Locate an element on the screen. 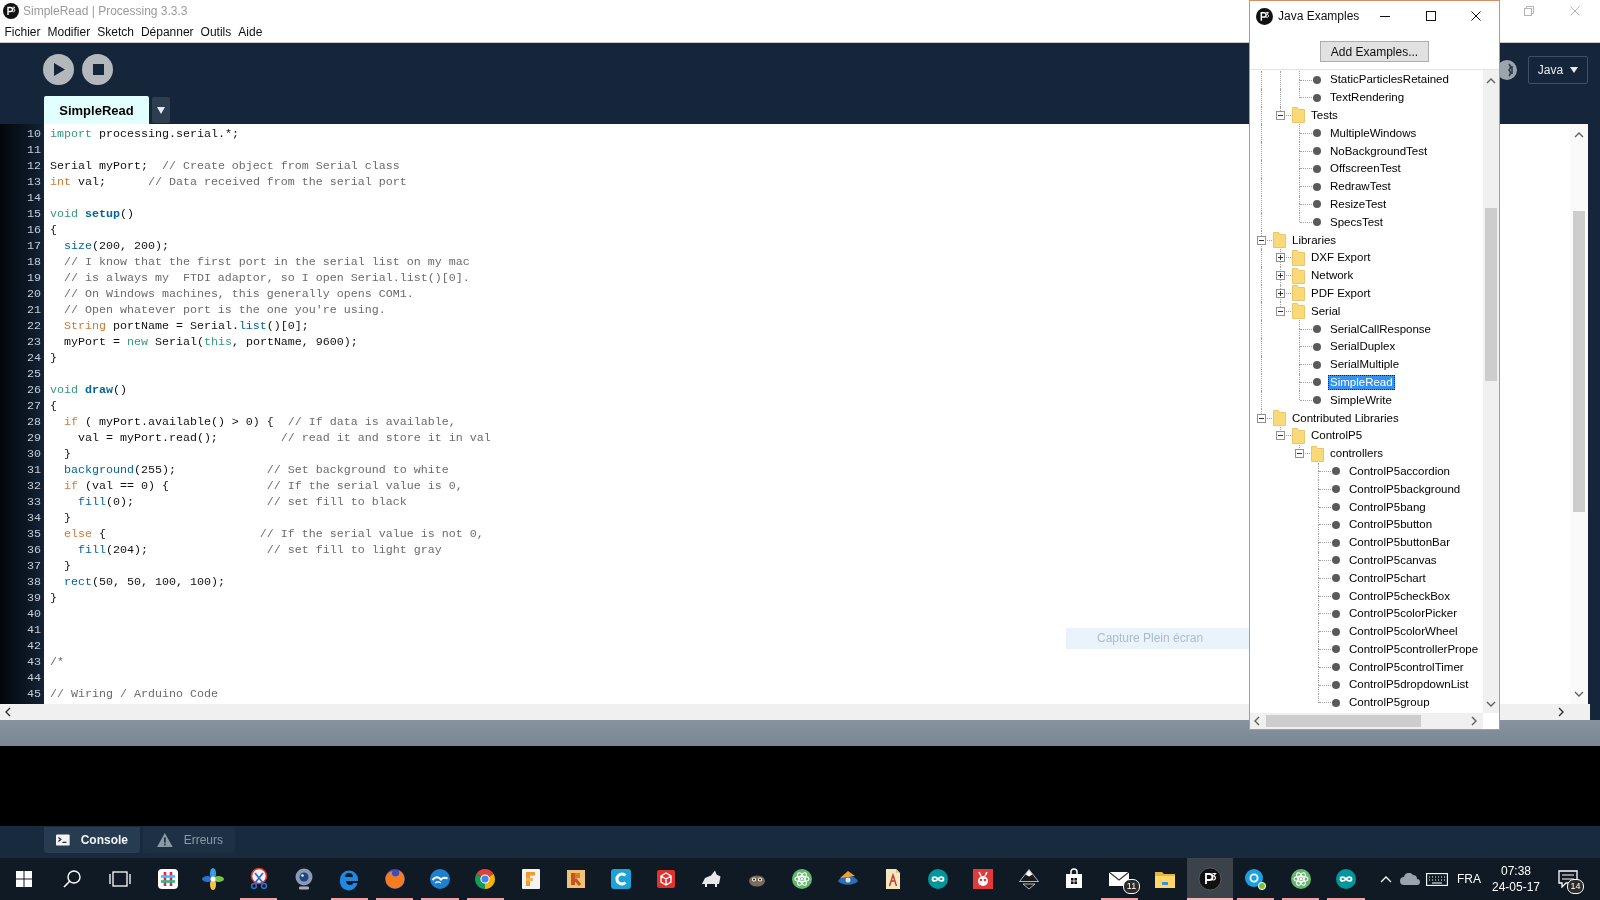  task-view-icon is located at coordinates (120, 879).